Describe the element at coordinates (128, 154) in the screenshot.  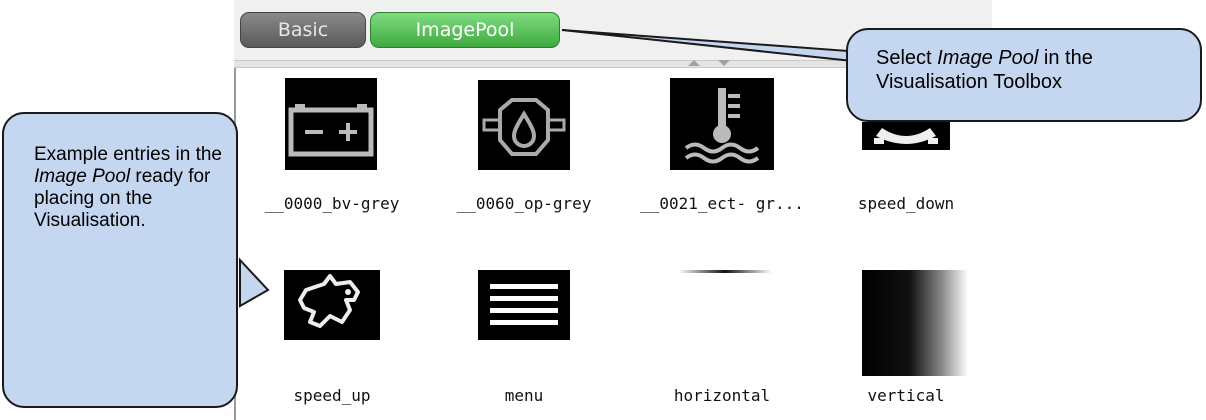
I see `callout-text: Example entries in the` at that location.